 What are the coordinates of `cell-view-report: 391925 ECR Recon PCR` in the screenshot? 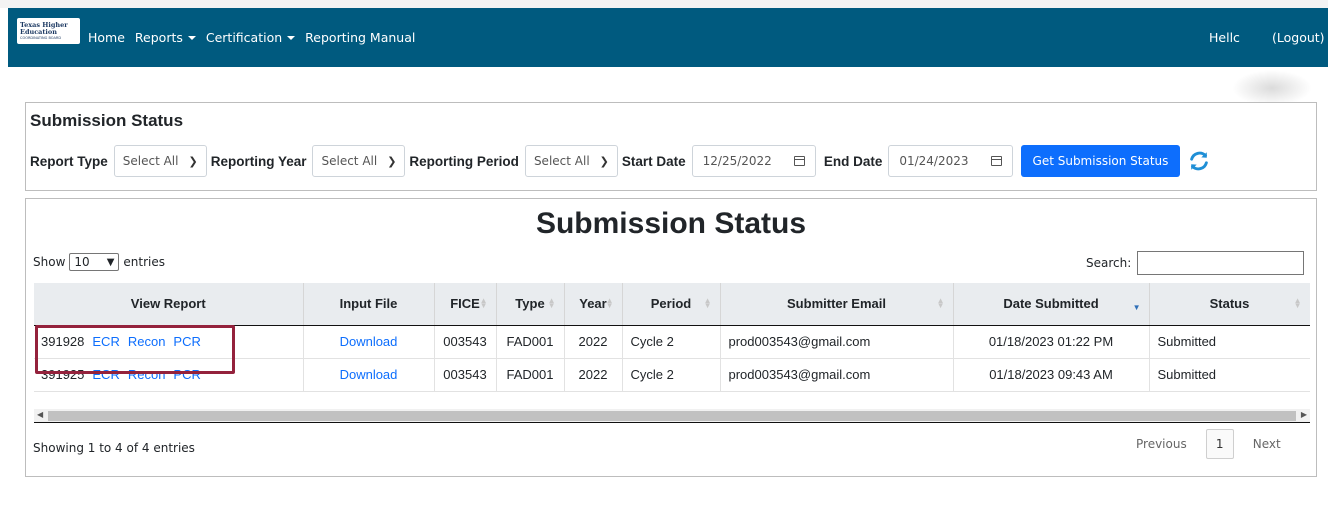 It's located at (169, 375).